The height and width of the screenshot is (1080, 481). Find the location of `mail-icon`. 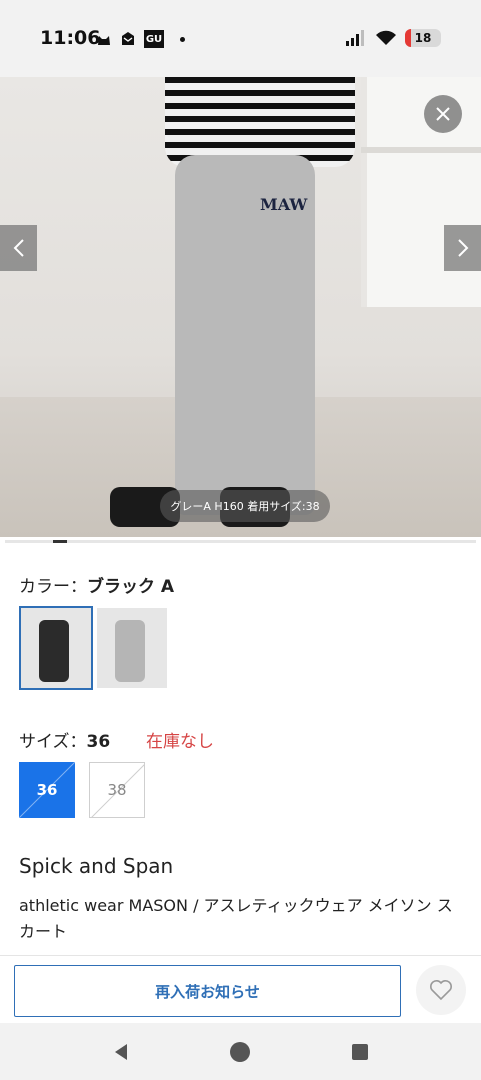

mail-icon is located at coordinates (128, 38).